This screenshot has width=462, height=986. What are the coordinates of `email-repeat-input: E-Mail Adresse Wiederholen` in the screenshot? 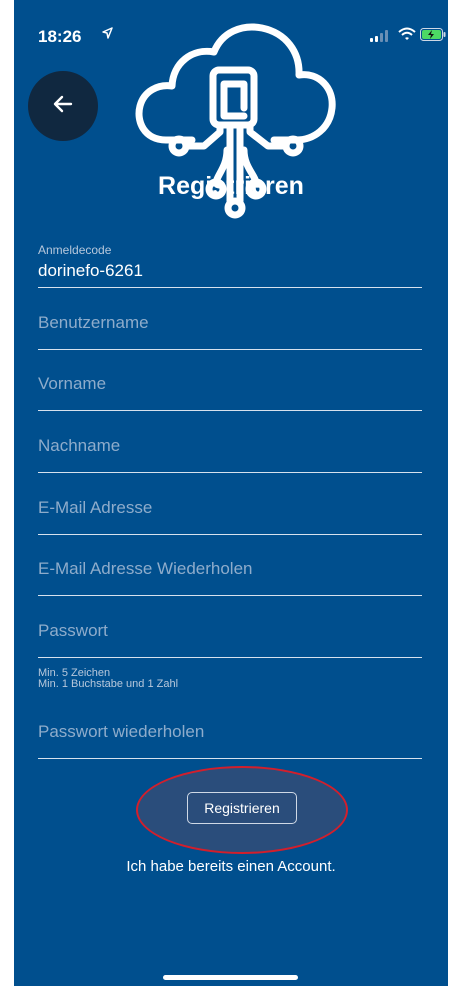 It's located at (145, 569).